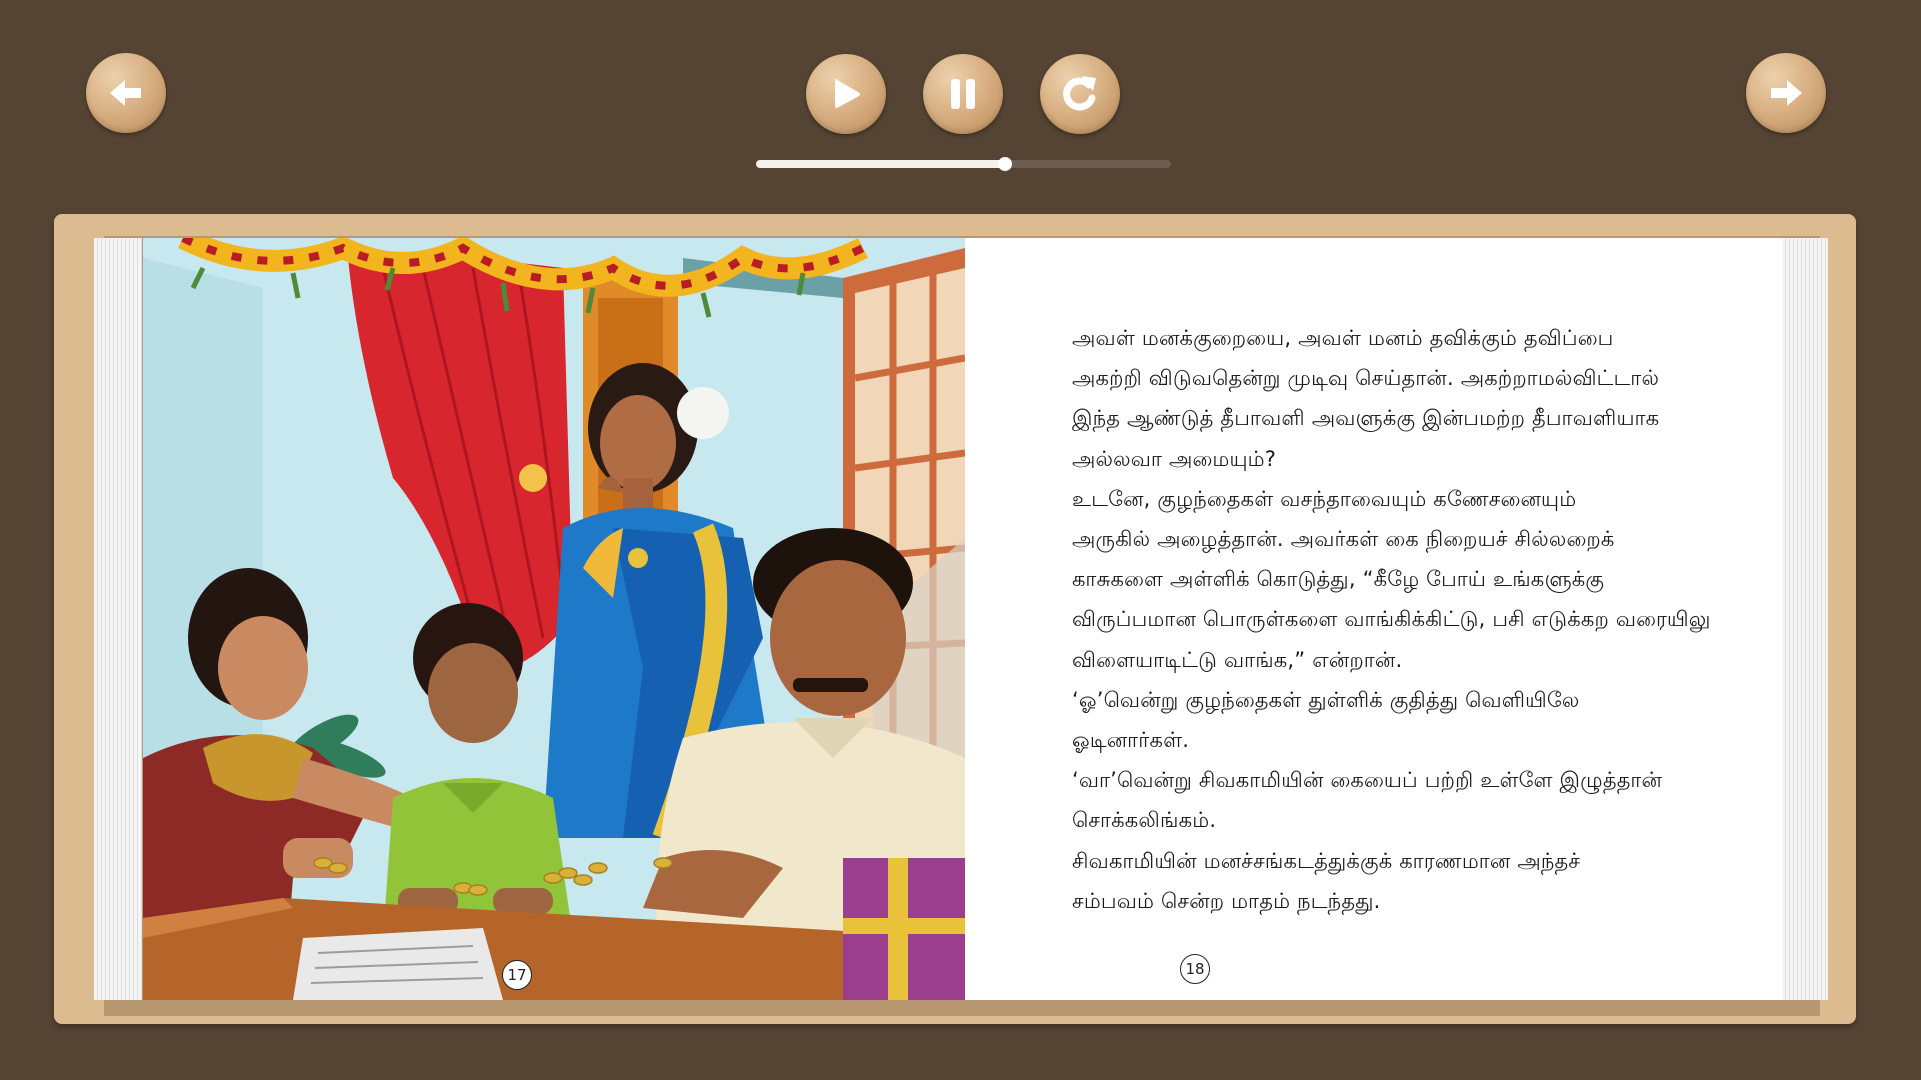 The height and width of the screenshot is (1080, 1921). I want to click on story-line: அல்லவா அமையும்?, so click(1174, 458).